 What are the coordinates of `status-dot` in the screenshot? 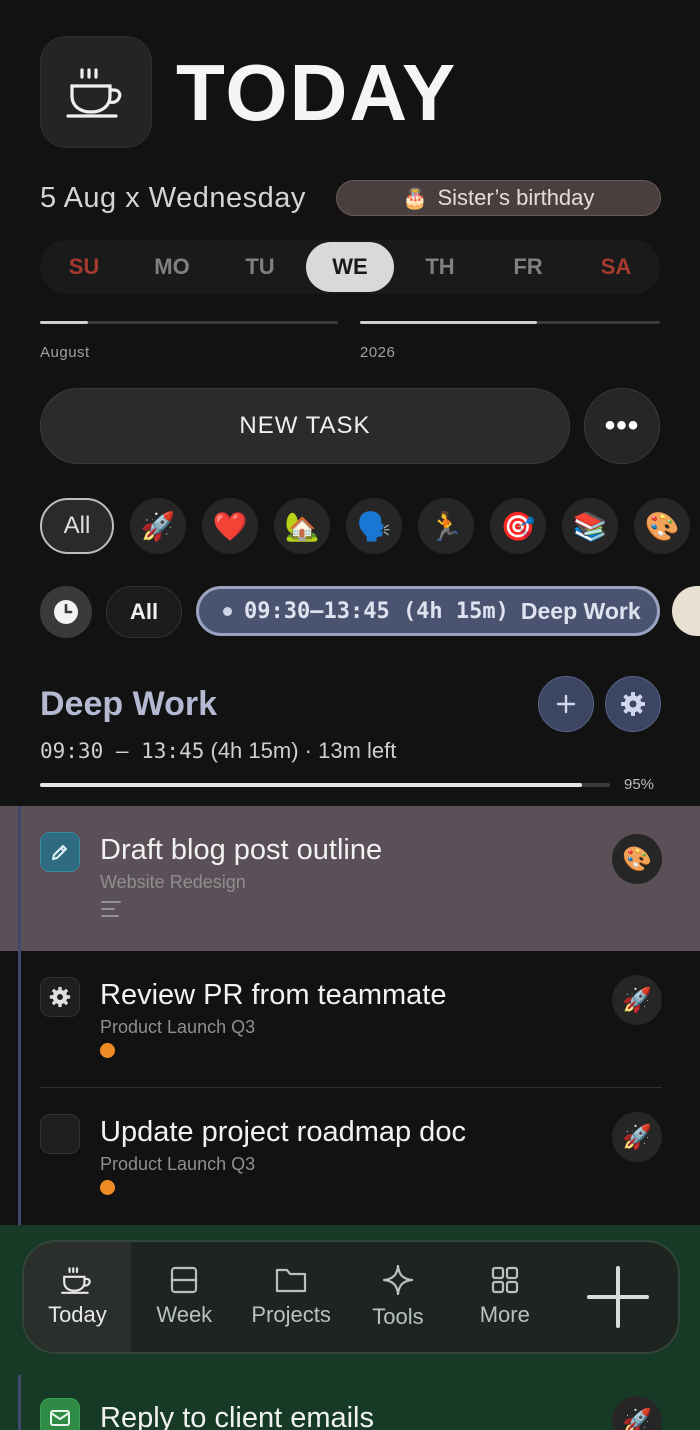 It's located at (227, 611).